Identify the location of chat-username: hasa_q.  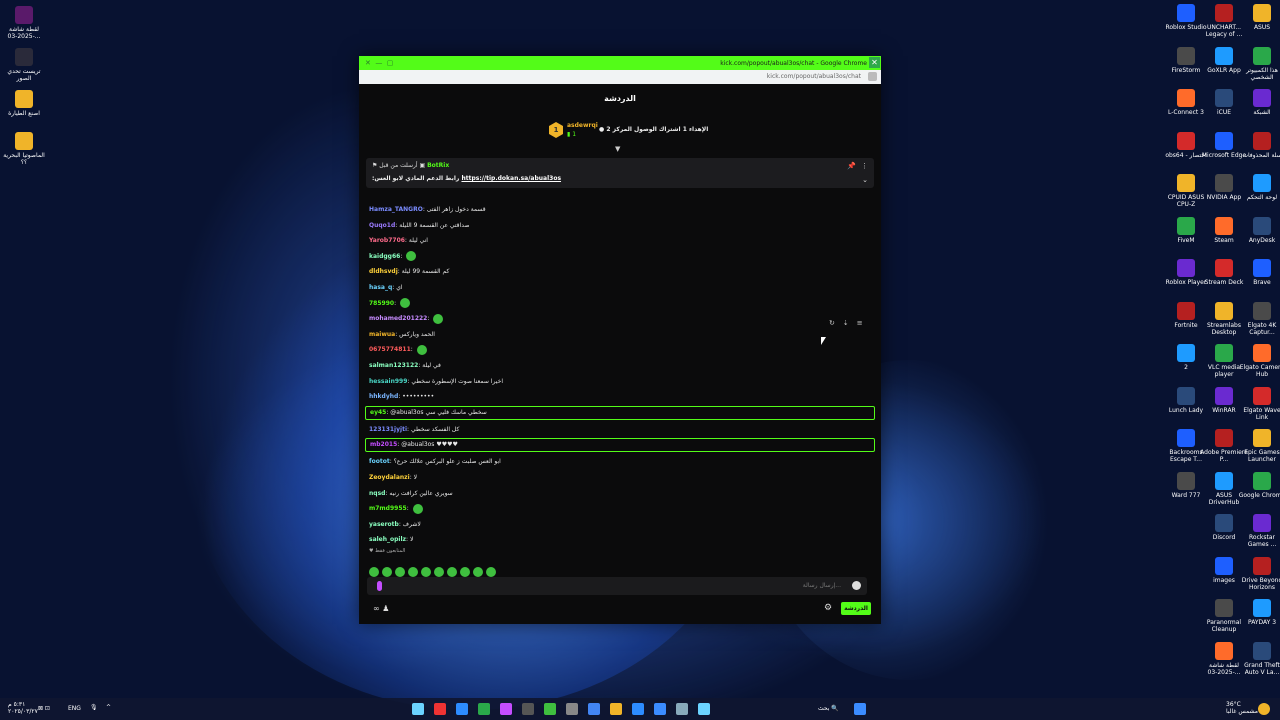
(380, 287).